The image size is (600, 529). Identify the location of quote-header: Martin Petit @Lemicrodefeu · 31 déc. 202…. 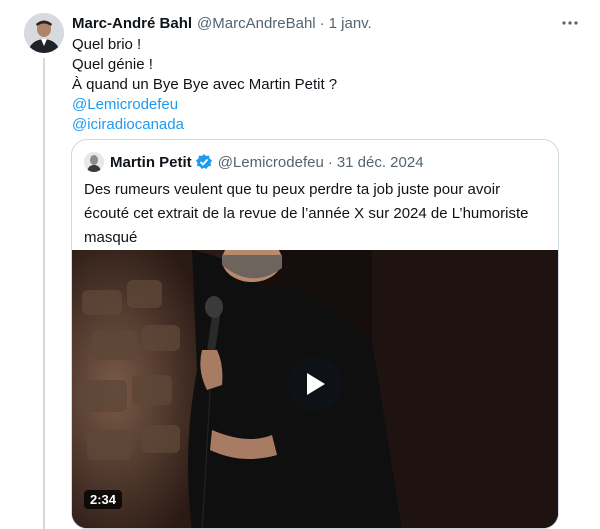
(254, 162).